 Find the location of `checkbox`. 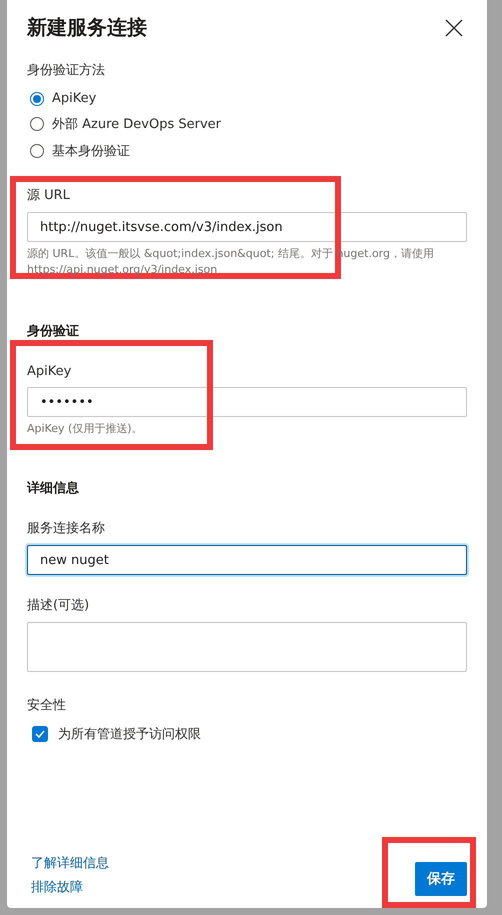

checkbox is located at coordinates (40, 734).